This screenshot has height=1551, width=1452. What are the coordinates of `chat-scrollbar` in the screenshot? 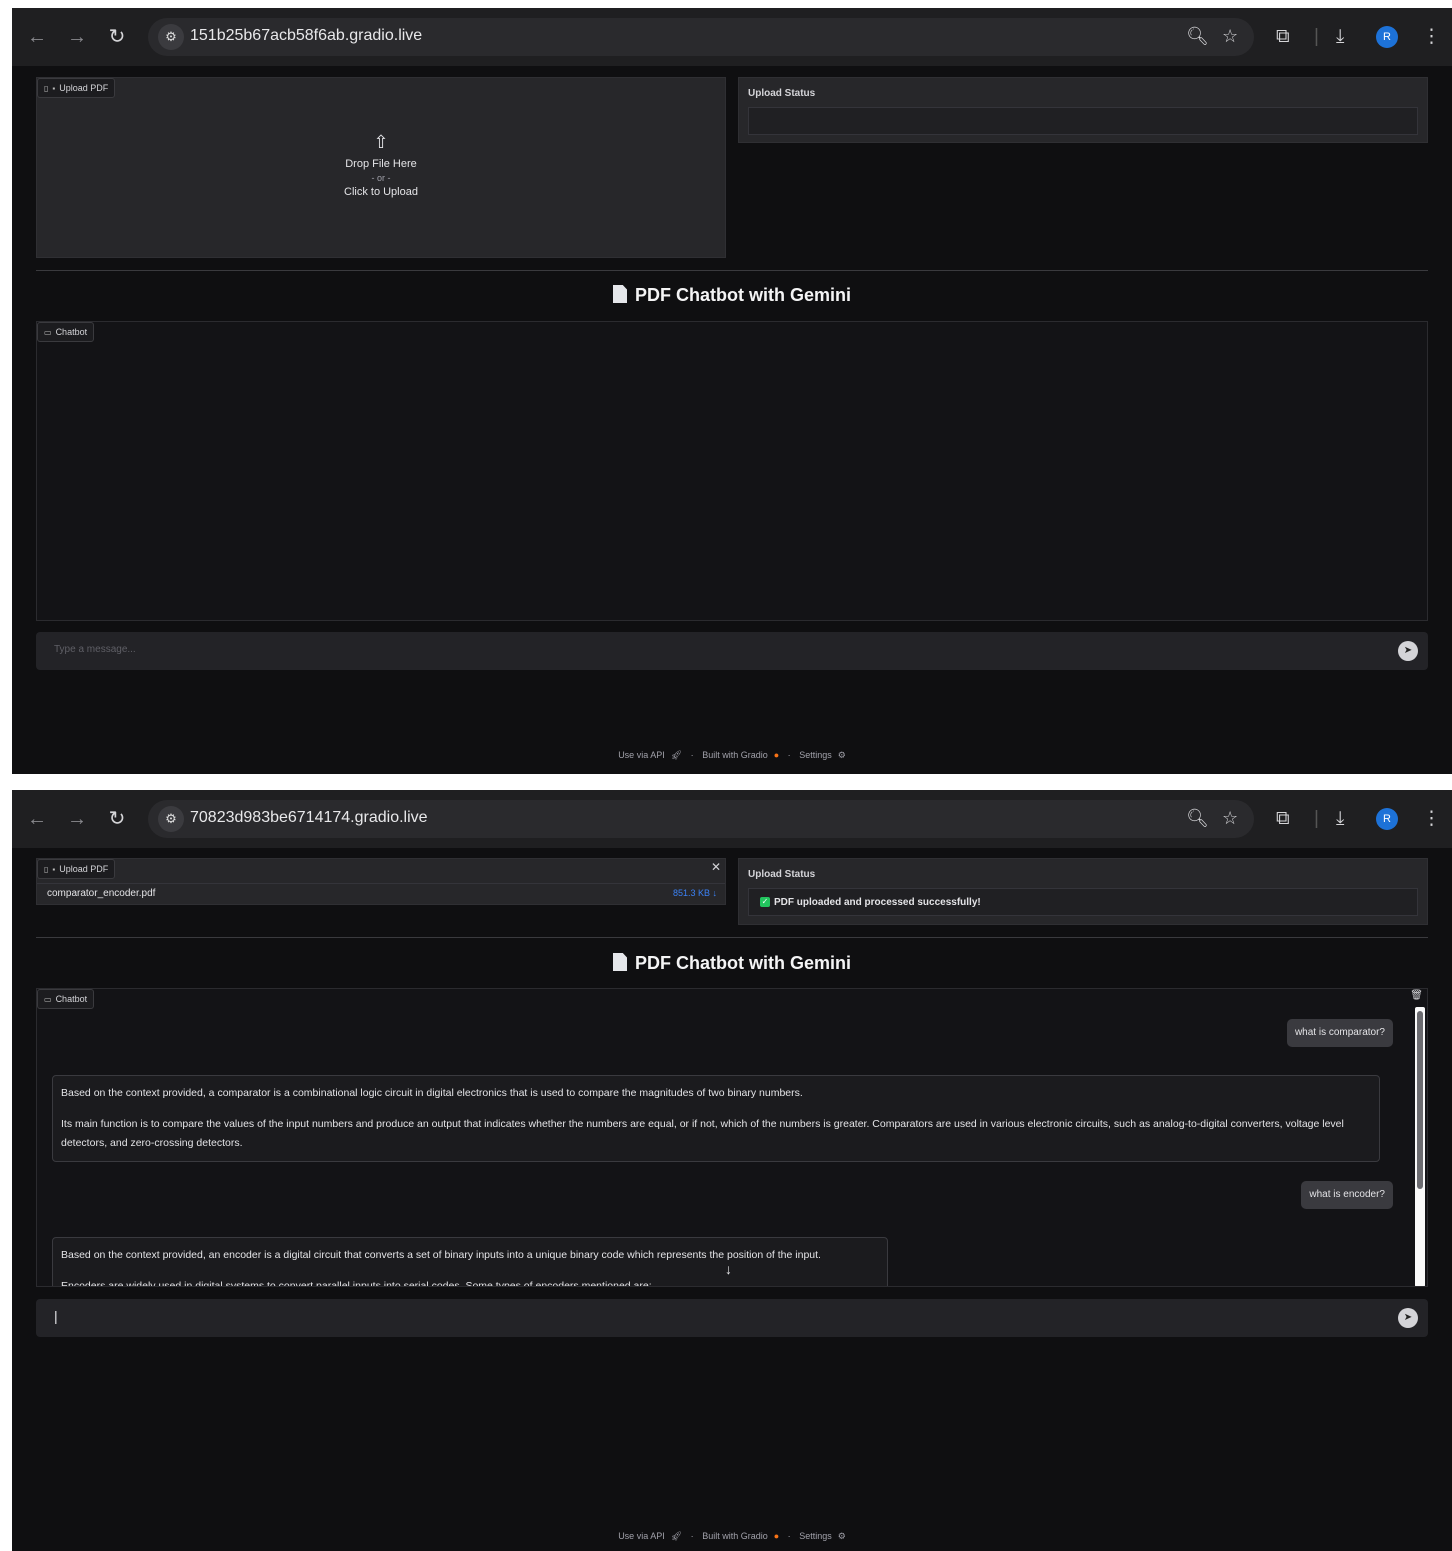 It's located at (1420, 1146).